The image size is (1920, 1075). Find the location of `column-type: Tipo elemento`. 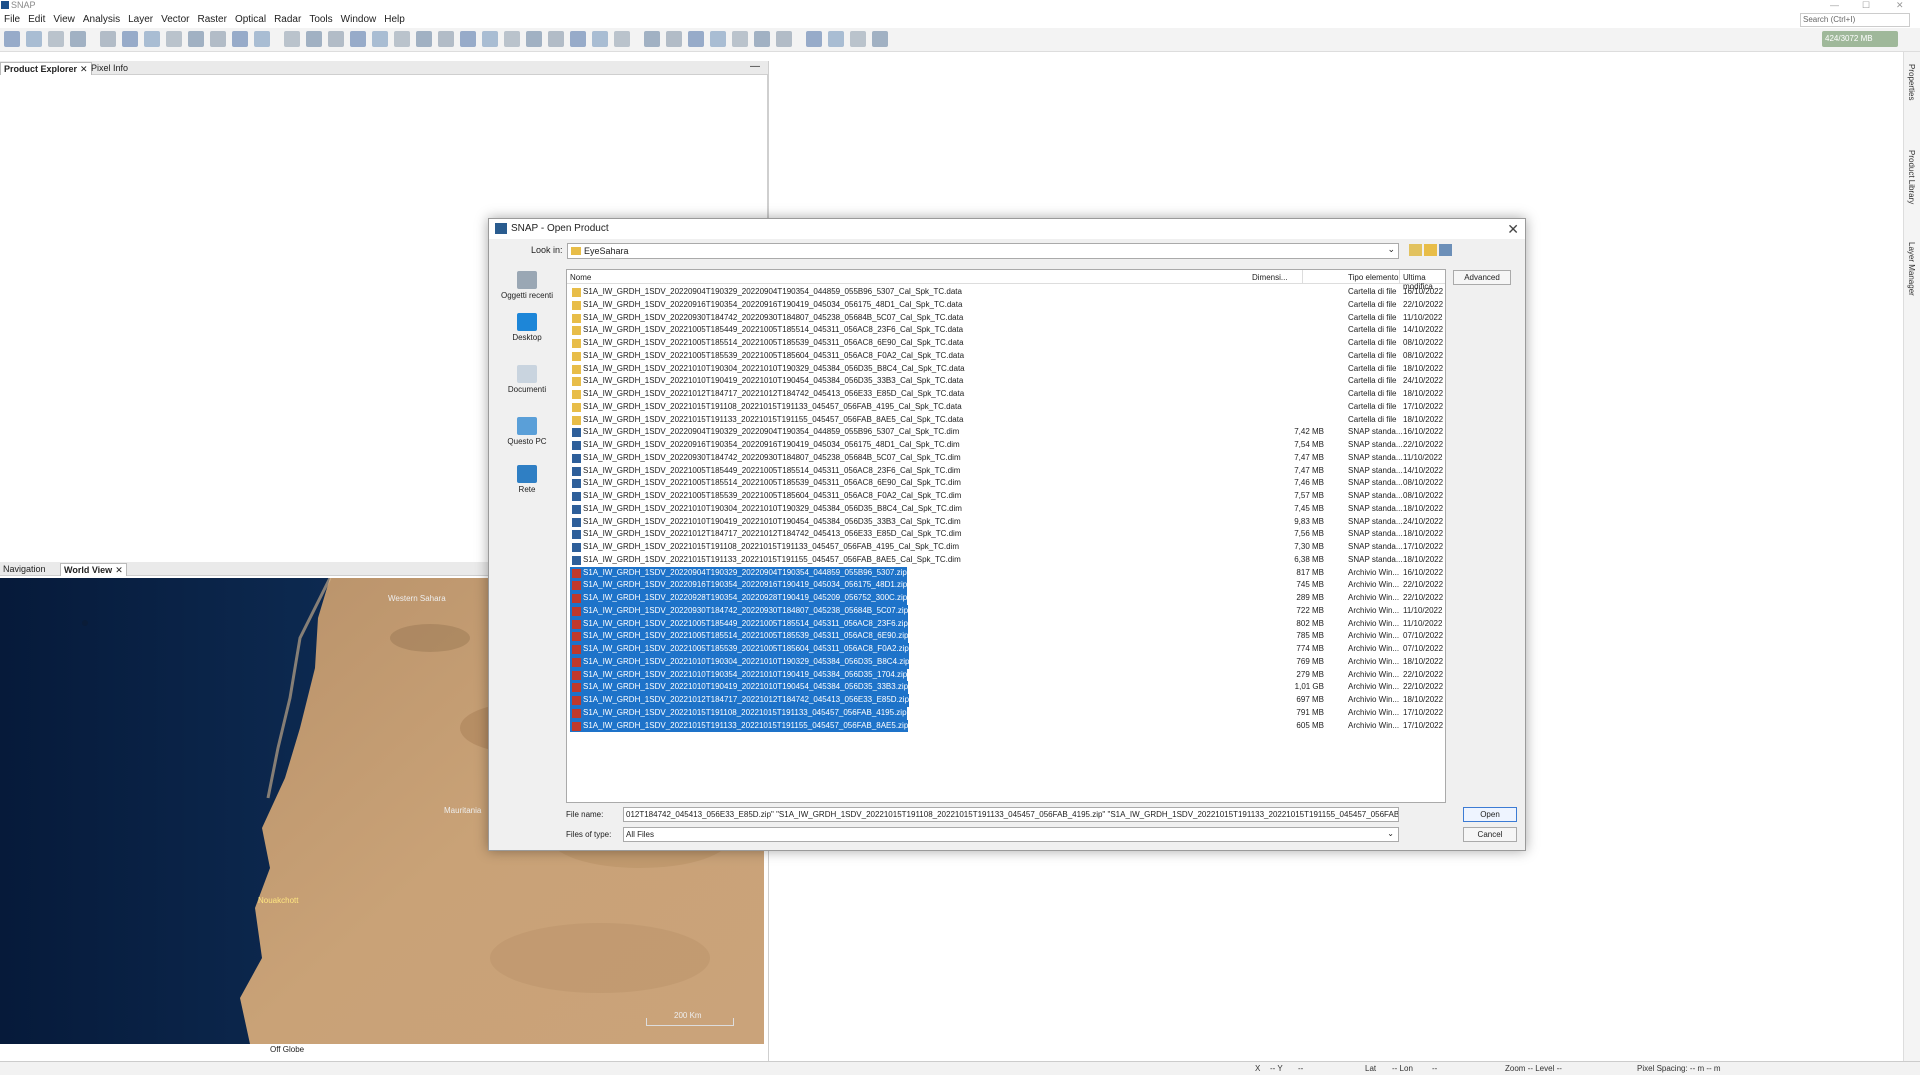

column-type: Tipo elemento is located at coordinates (1373, 277).